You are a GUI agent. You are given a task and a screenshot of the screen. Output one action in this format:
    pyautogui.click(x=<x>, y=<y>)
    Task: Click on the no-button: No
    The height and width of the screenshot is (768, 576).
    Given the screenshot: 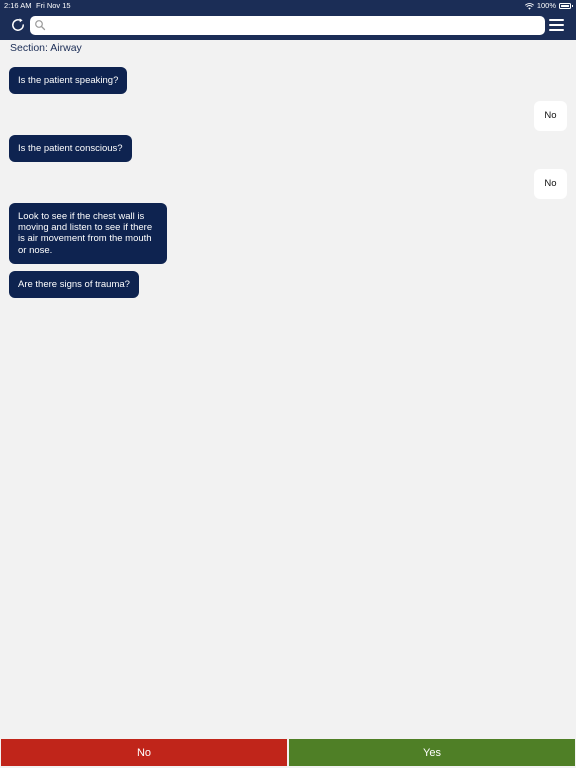 What is the action you would take?
    pyautogui.click(x=144, y=752)
    